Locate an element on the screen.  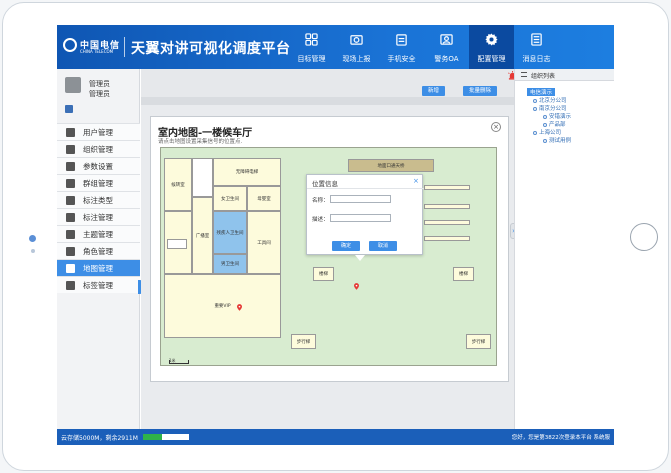
layers-icon is located at coordinates (70, 268).